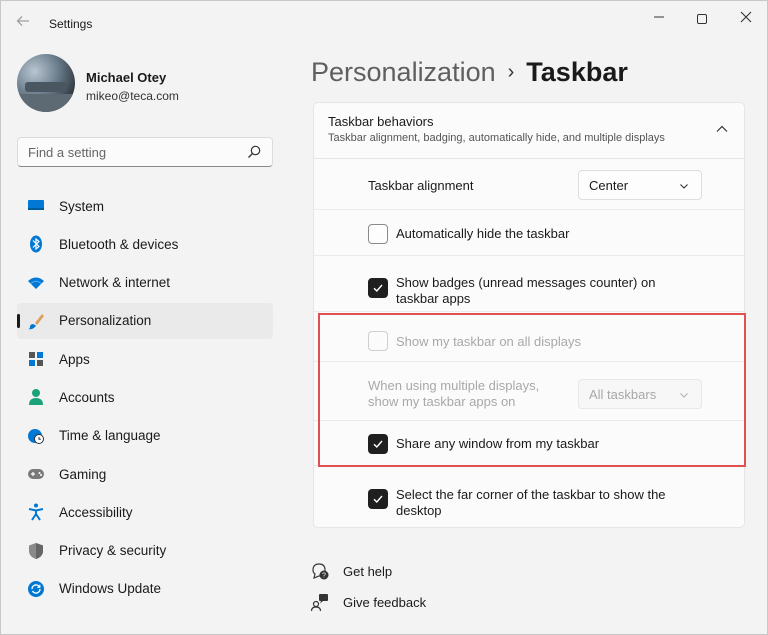 This screenshot has height=635, width=768. Describe the element at coordinates (145, 474) in the screenshot. I see `sidebar-item-gaming: Gaming` at that location.